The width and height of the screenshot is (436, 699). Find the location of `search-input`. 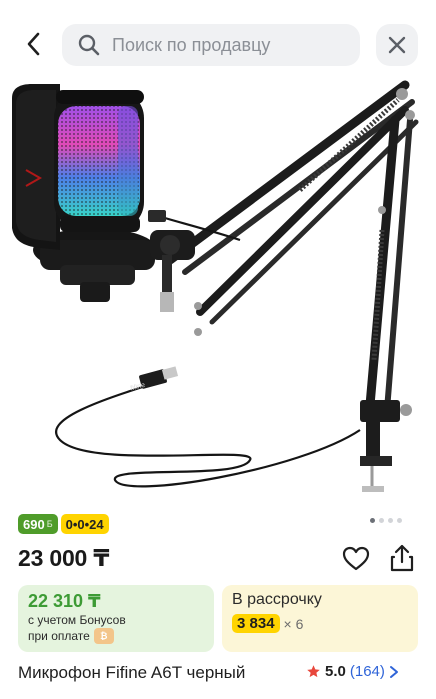

search-input is located at coordinates (232, 45).